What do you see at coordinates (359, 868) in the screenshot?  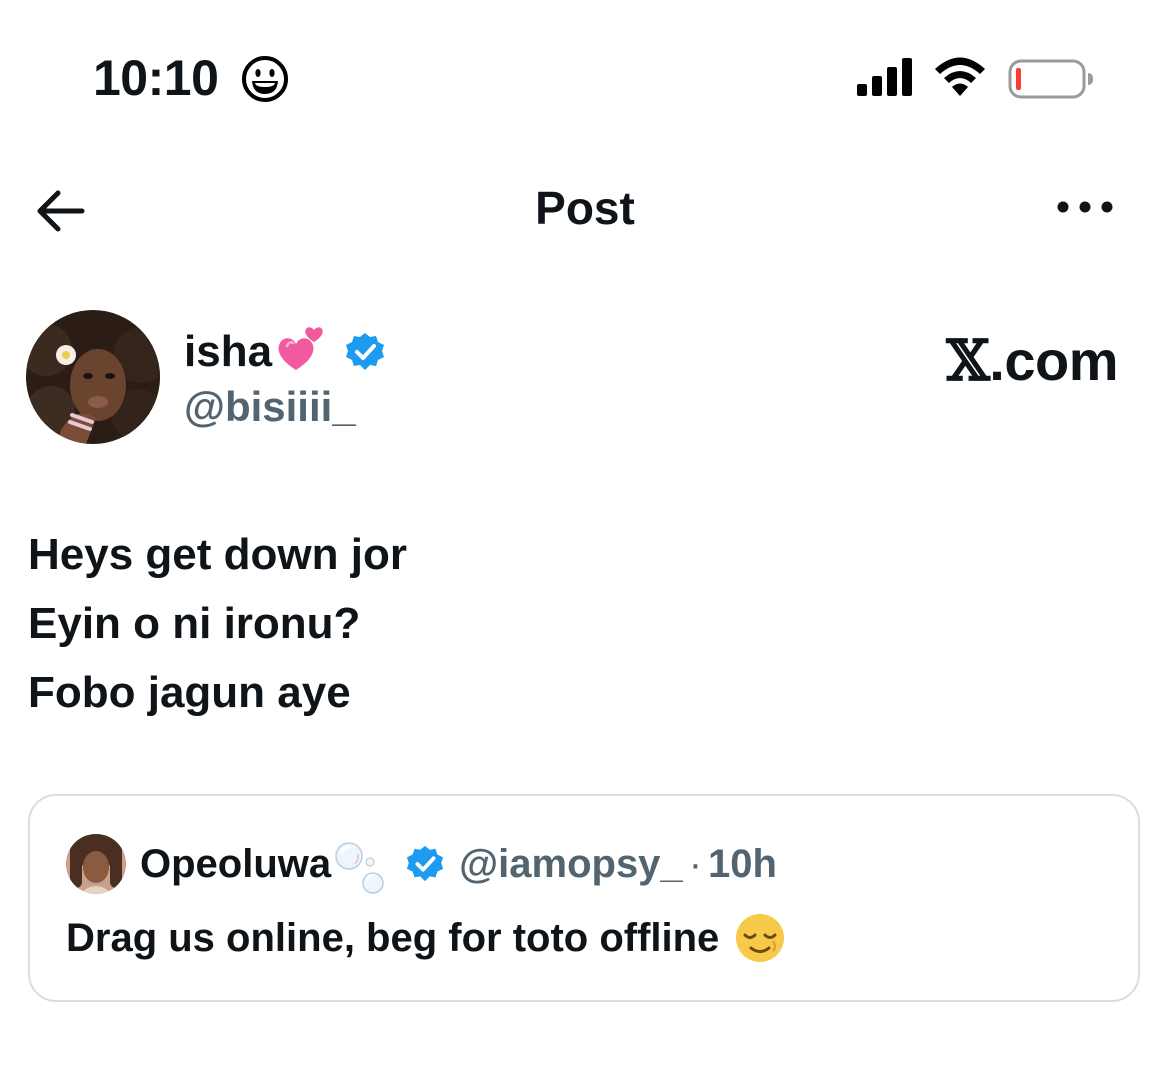 I see `bubbles-emoji` at bounding box center [359, 868].